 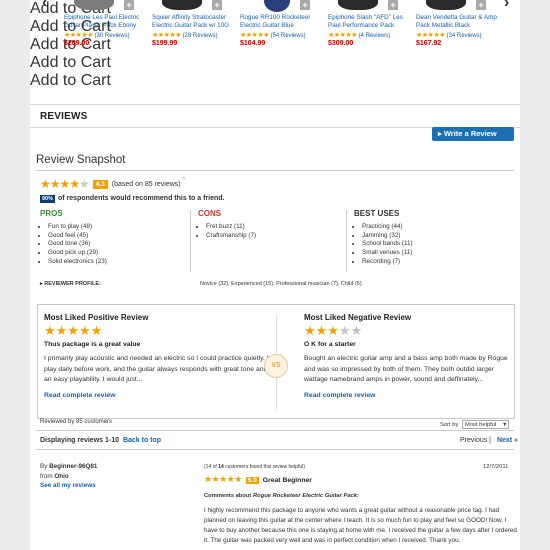 I want to click on review-rating: ★★★★★ 5.0 Great Beginner, so click(x=258, y=479).